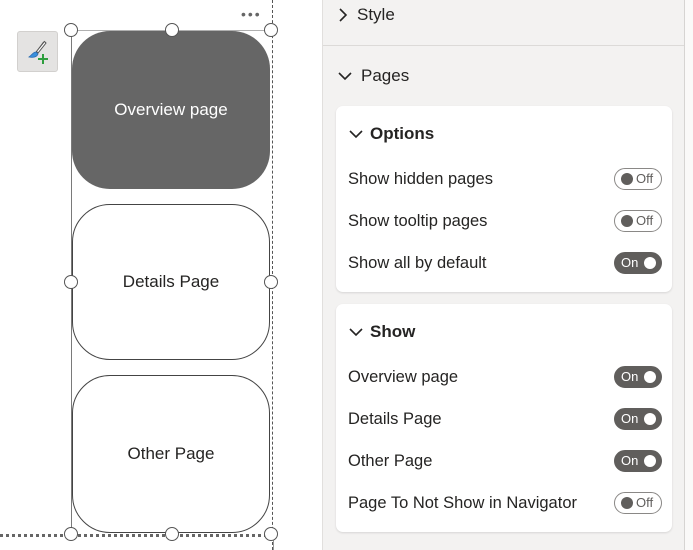  I want to click on toggle-show-all-by-default: On, so click(638, 263).